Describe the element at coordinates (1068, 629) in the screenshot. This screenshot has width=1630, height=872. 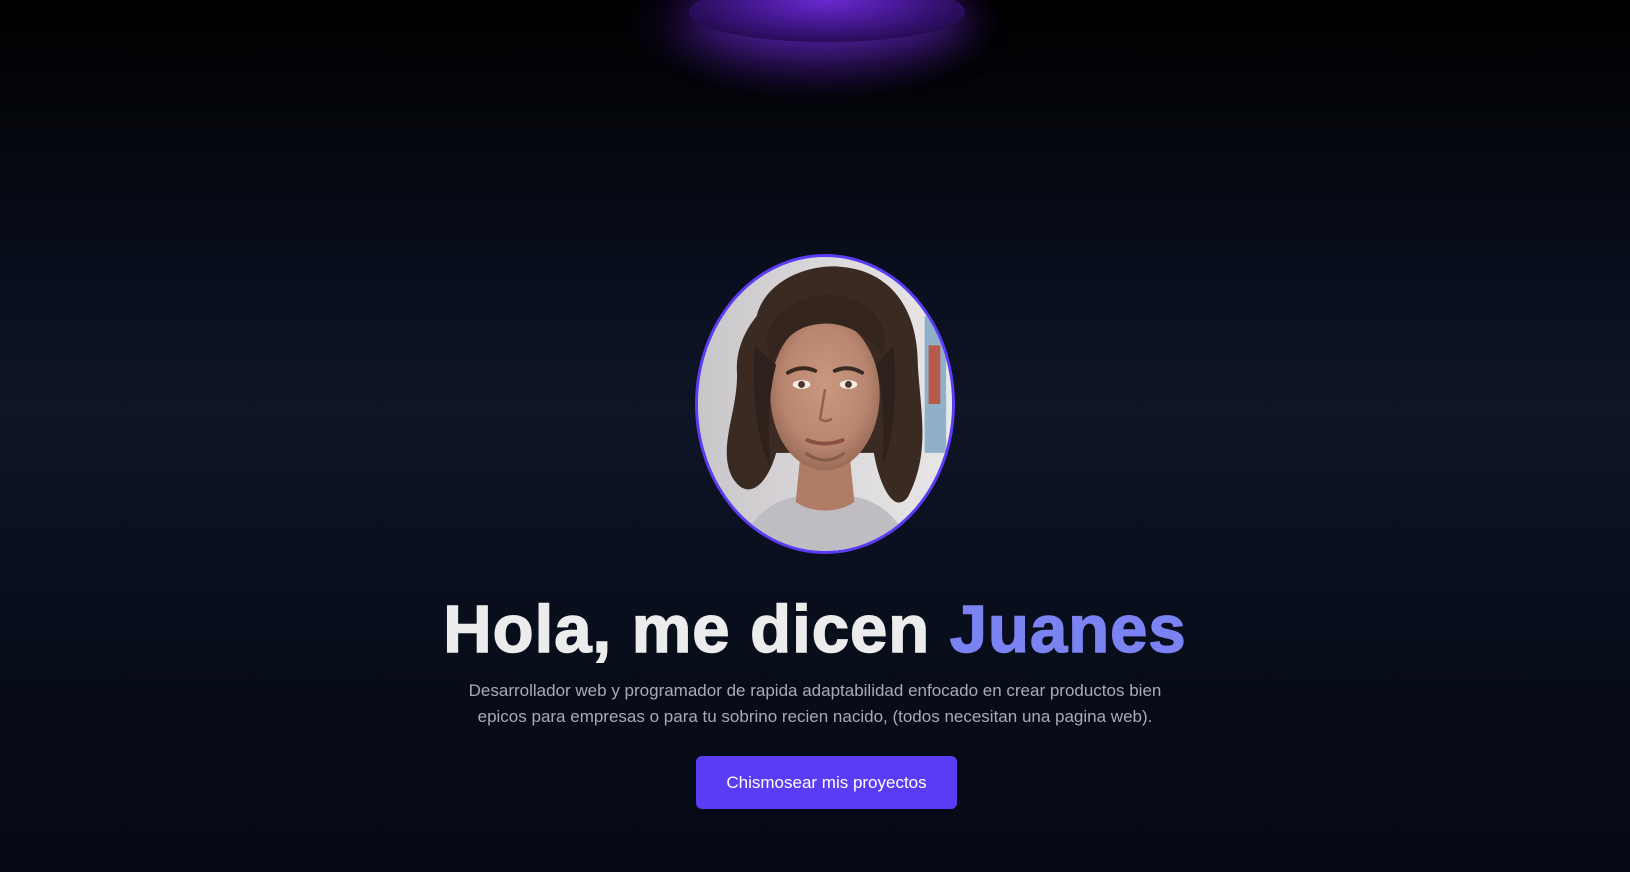
I see `headline-name: Juanes` at that location.